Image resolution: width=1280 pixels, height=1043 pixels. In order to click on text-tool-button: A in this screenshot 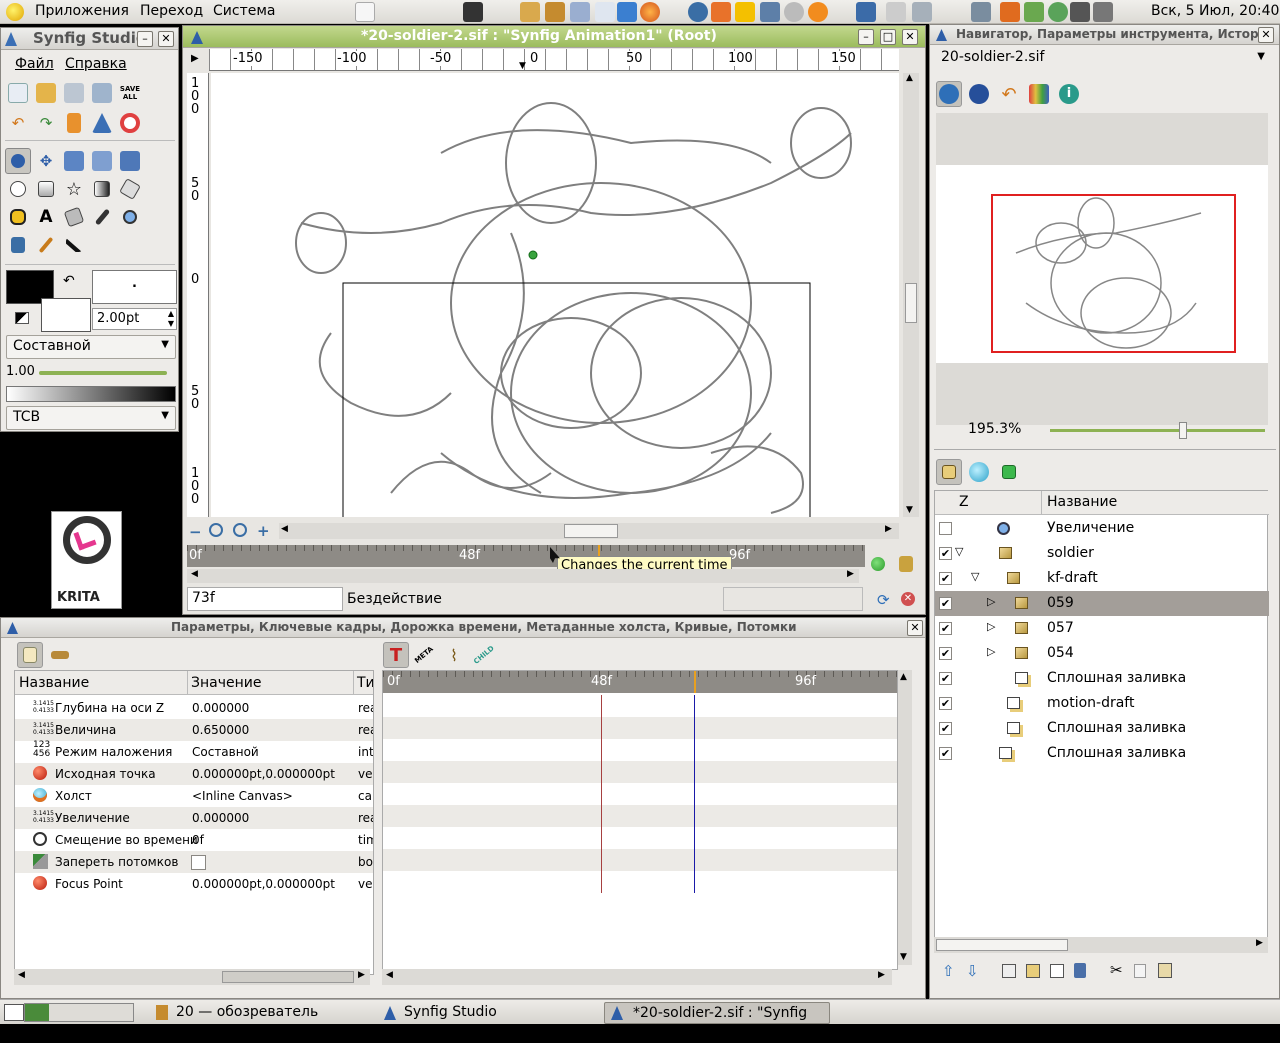, I will do `click(46, 217)`.